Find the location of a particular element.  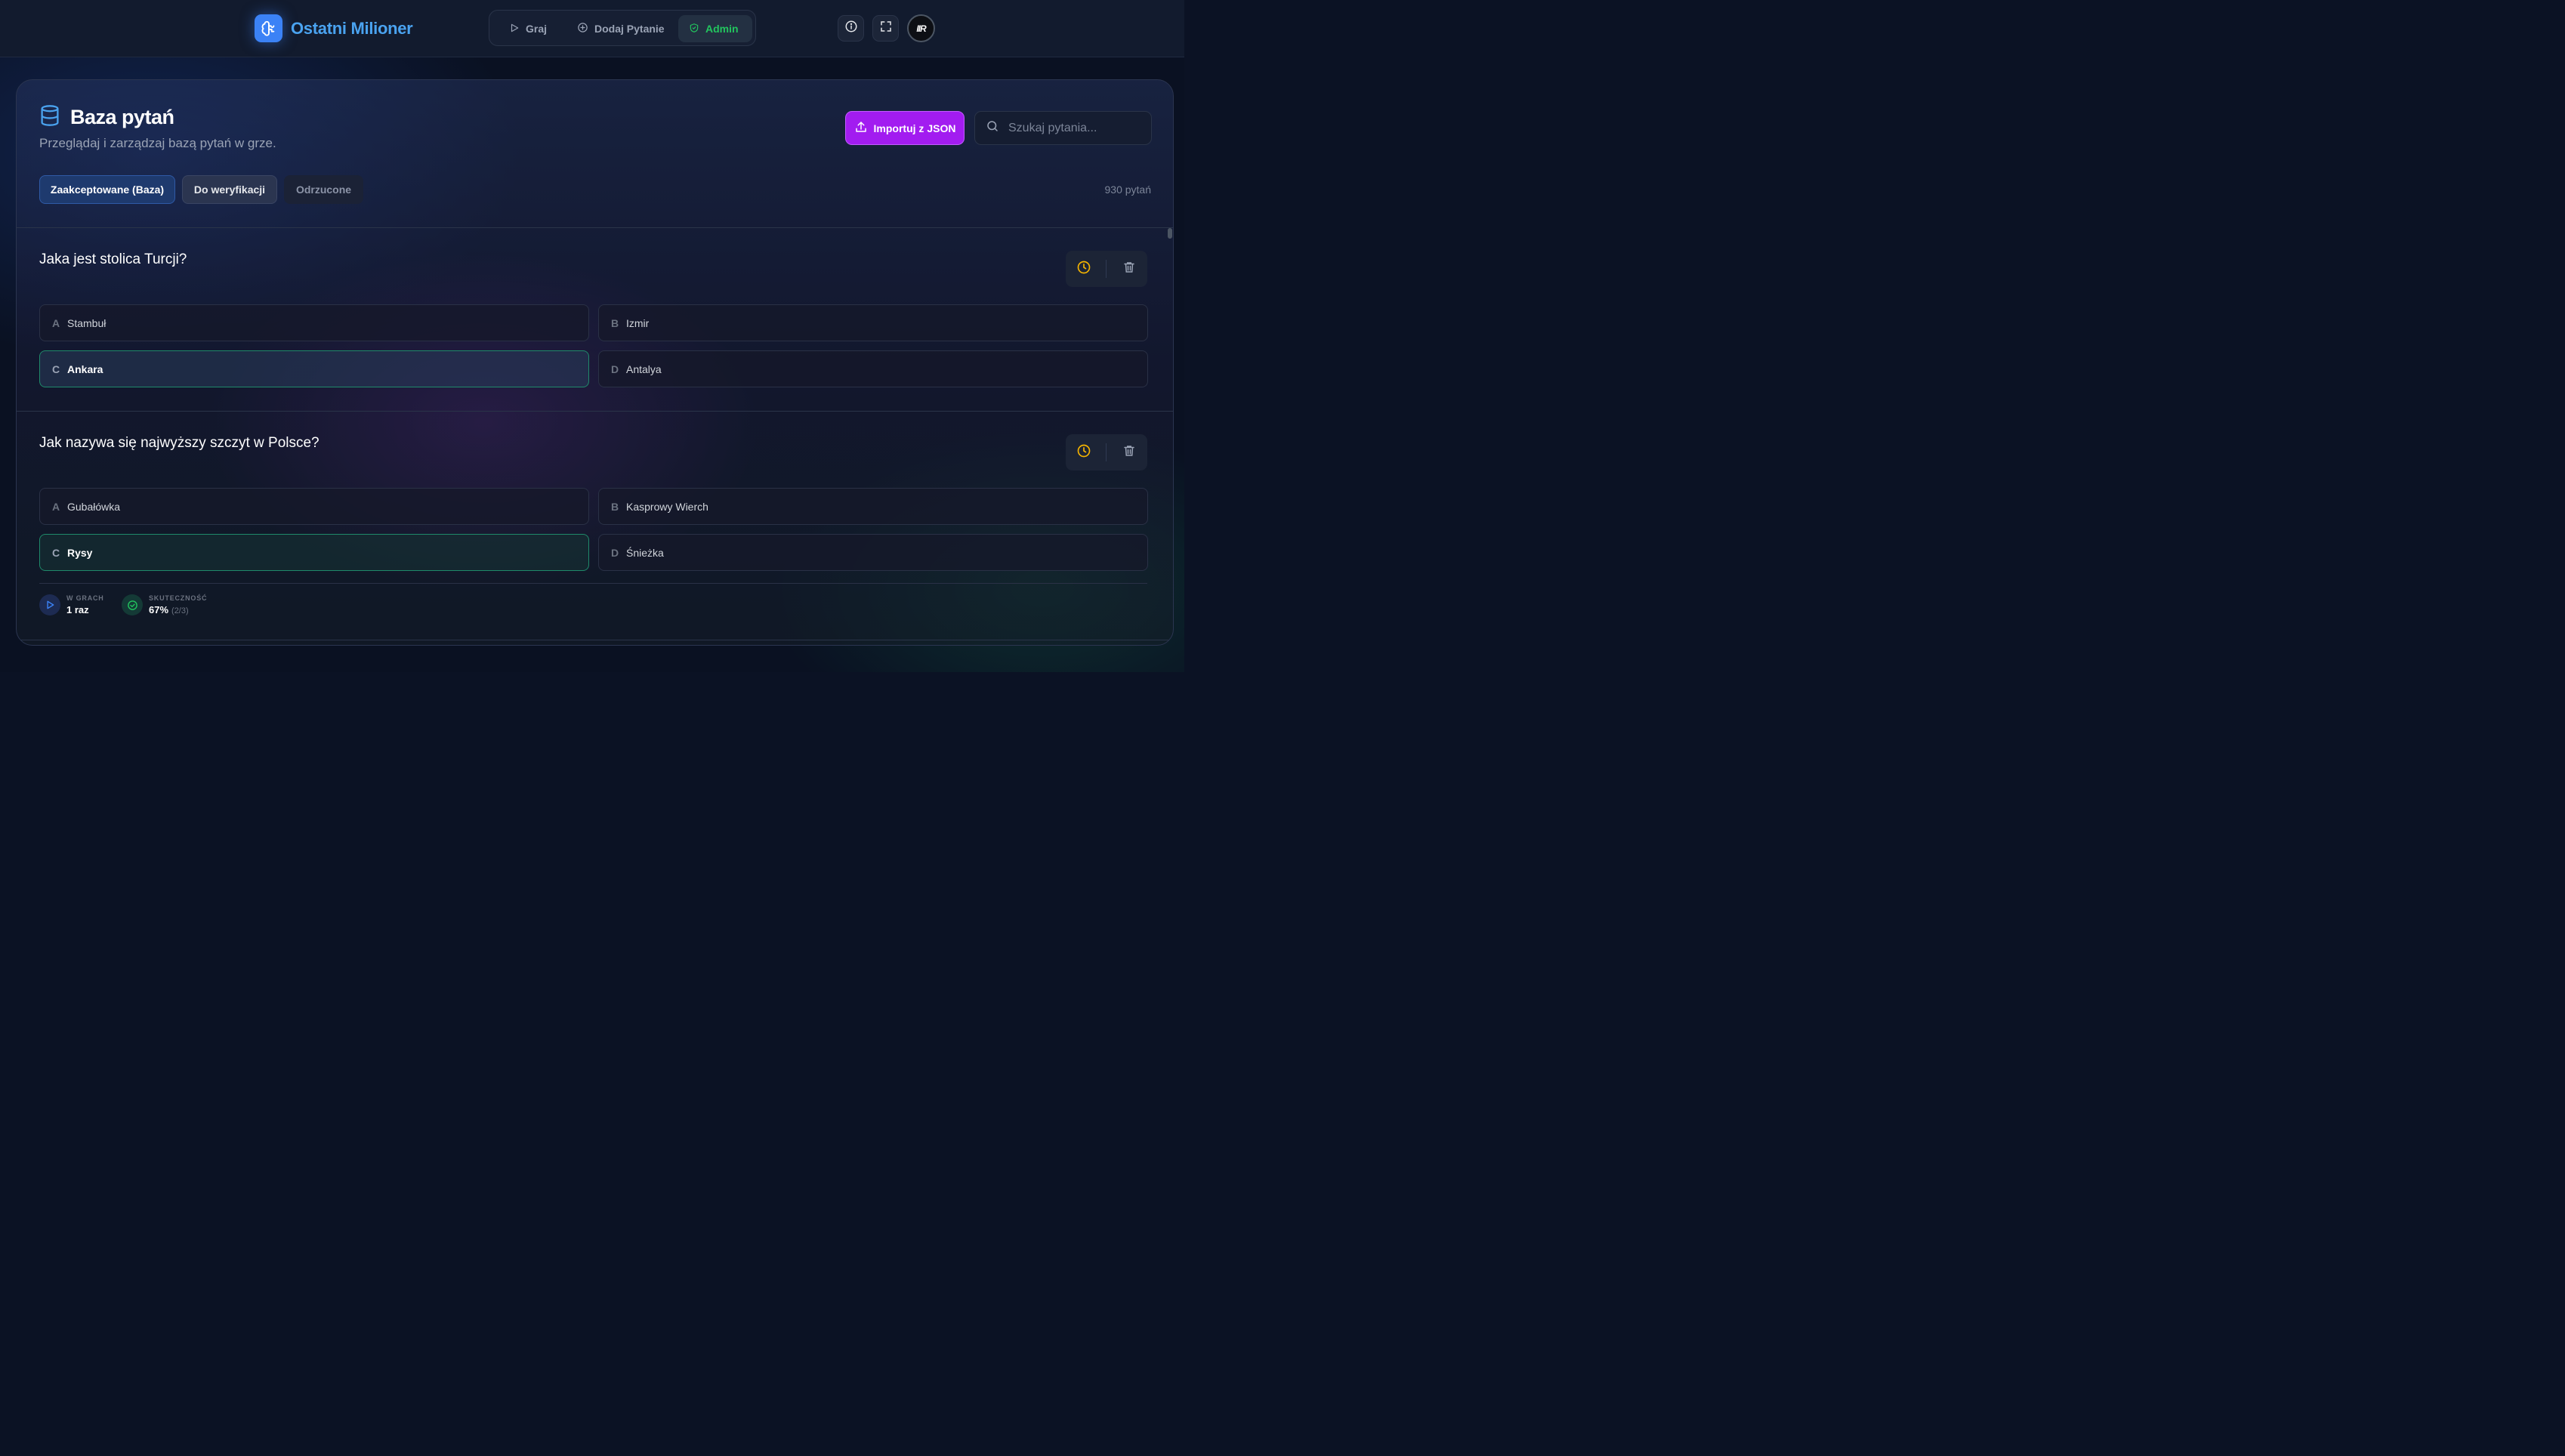

fullscreen-button is located at coordinates (885, 28).